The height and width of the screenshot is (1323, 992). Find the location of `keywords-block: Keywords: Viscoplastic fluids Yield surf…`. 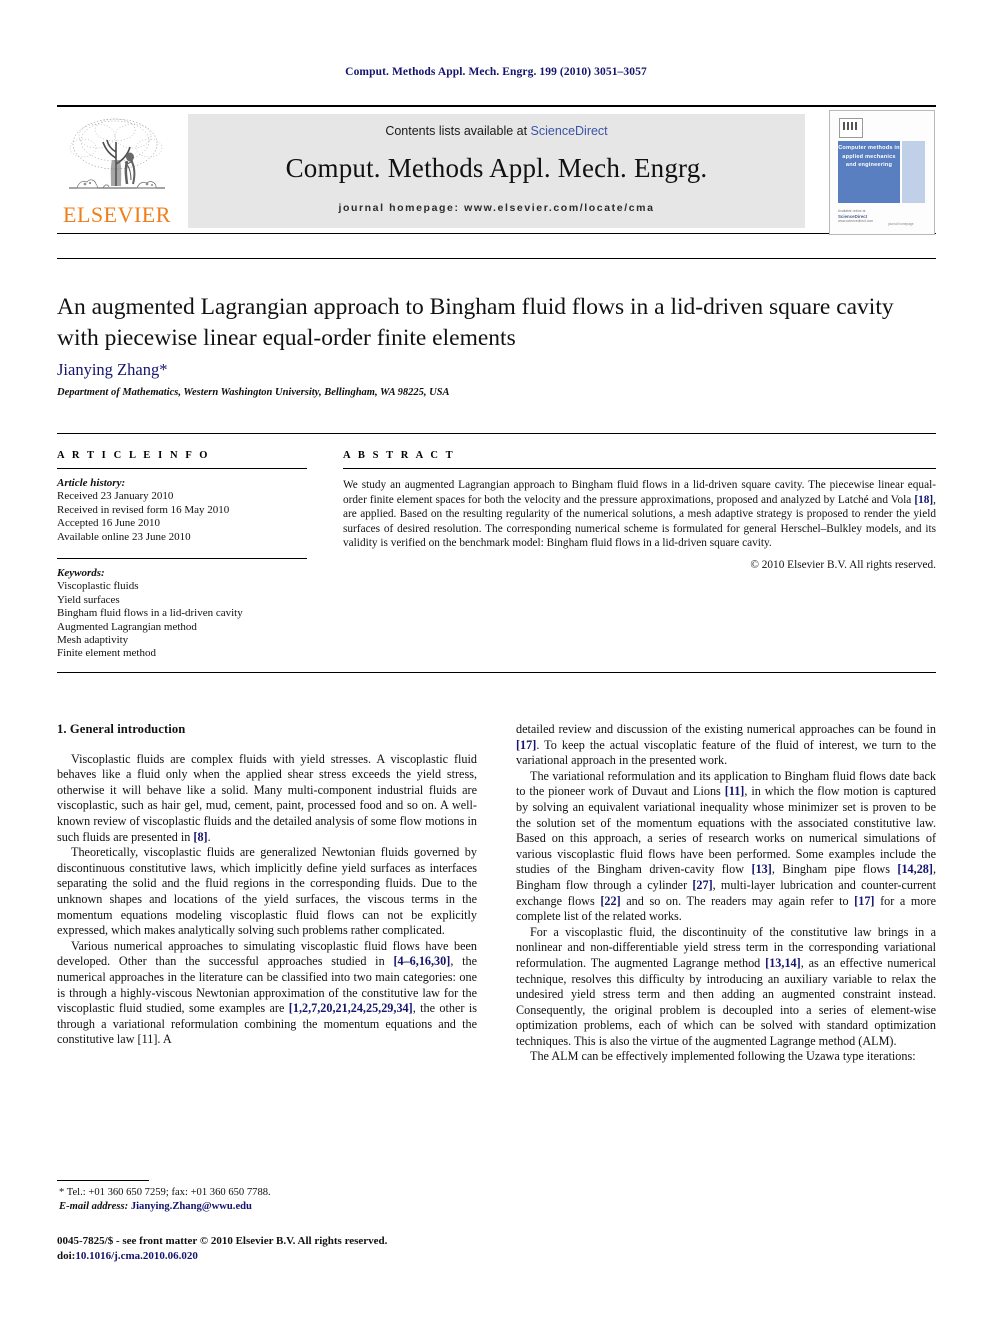

keywords-block: Keywords: Viscoplastic fluids Yield surf… is located at coordinates (182, 614).